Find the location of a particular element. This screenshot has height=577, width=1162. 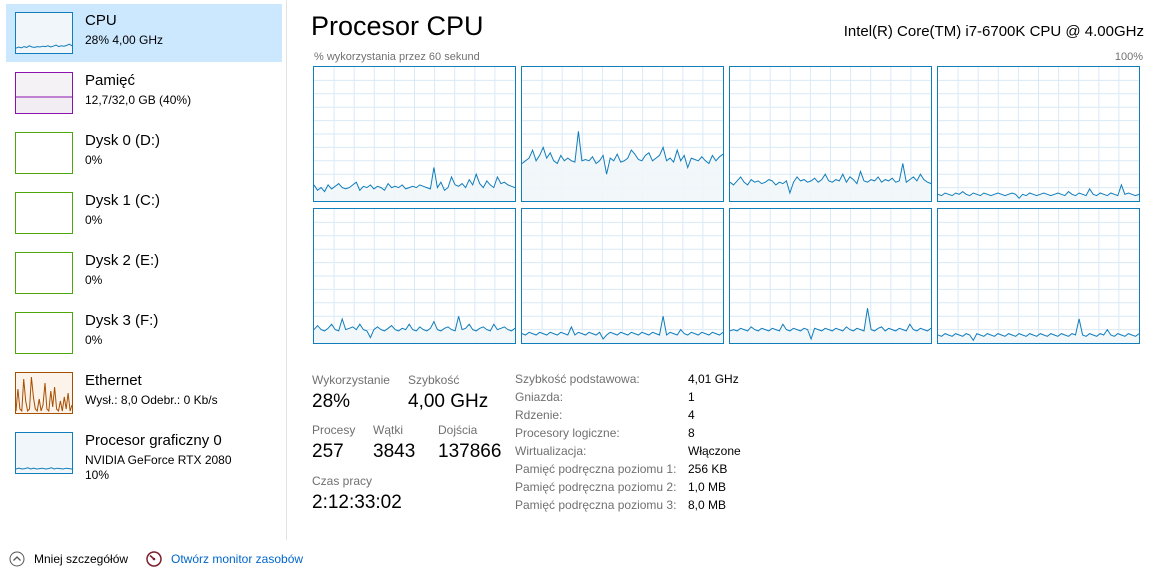

speed-label: Szybkość is located at coordinates (434, 380).